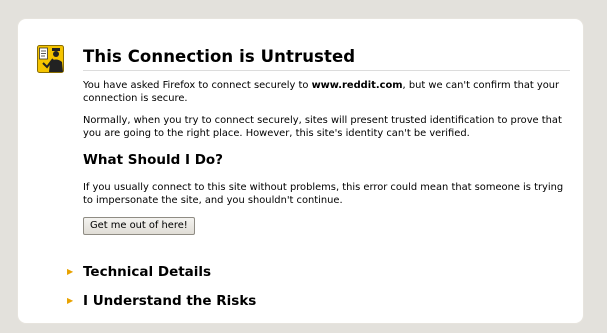 This screenshot has height=333, width=607. I want to click on understand-risks-expander: ▶ I Understand the Risks, so click(161, 301).